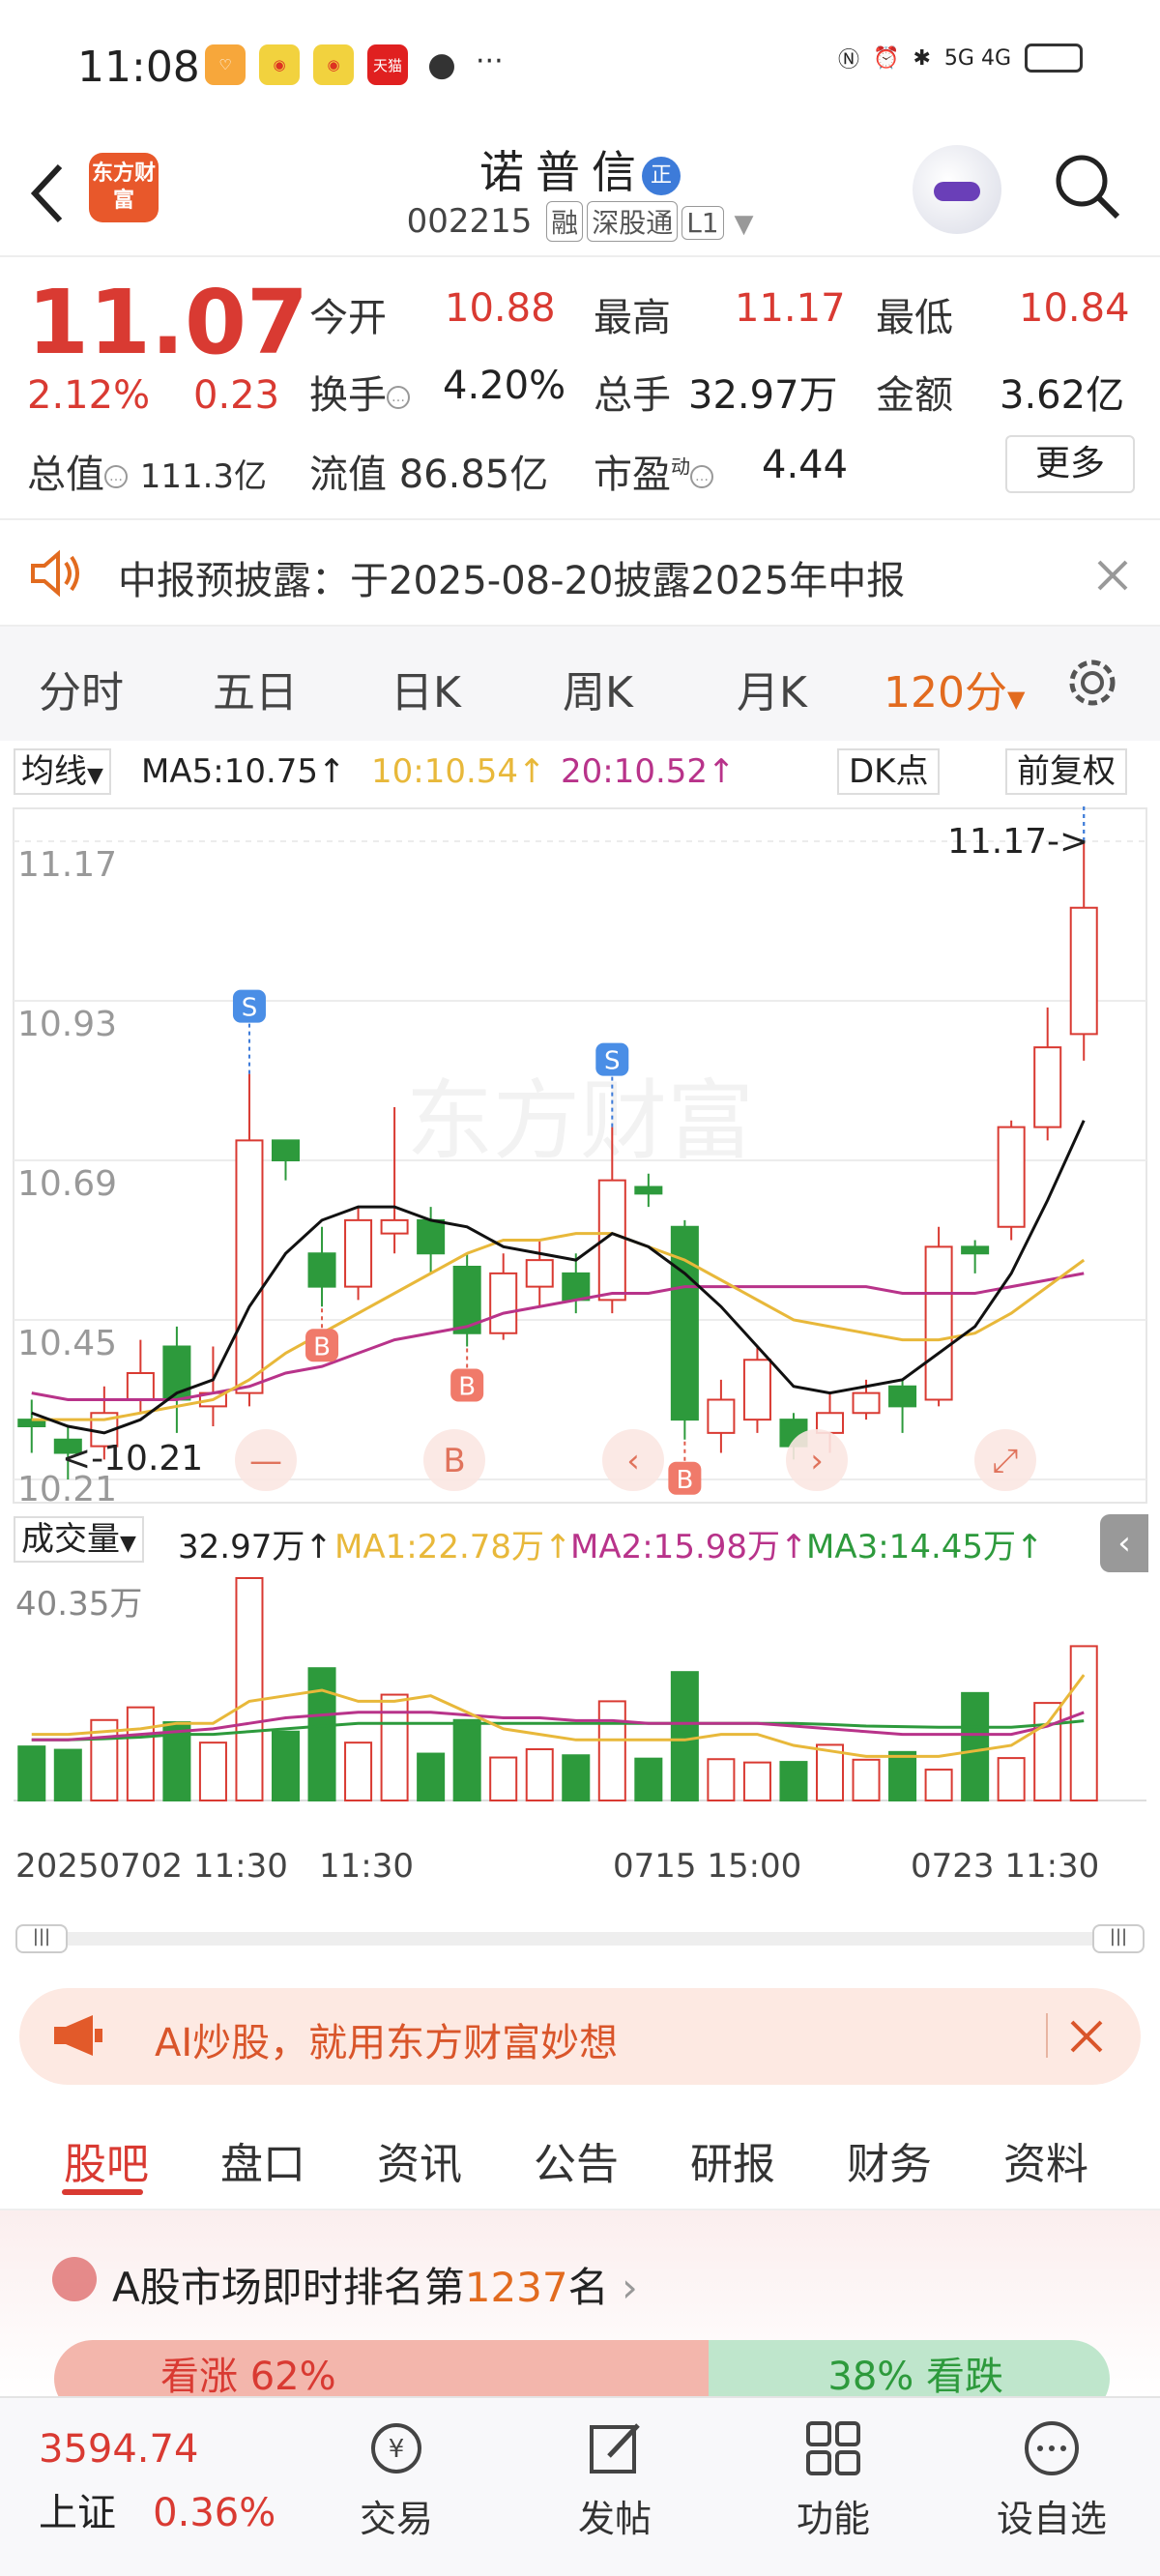 This screenshot has height=2576, width=1160. I want to click on notice-text: 中报预披露：于2025-08-20披露2025年中报, so click(512, 581).